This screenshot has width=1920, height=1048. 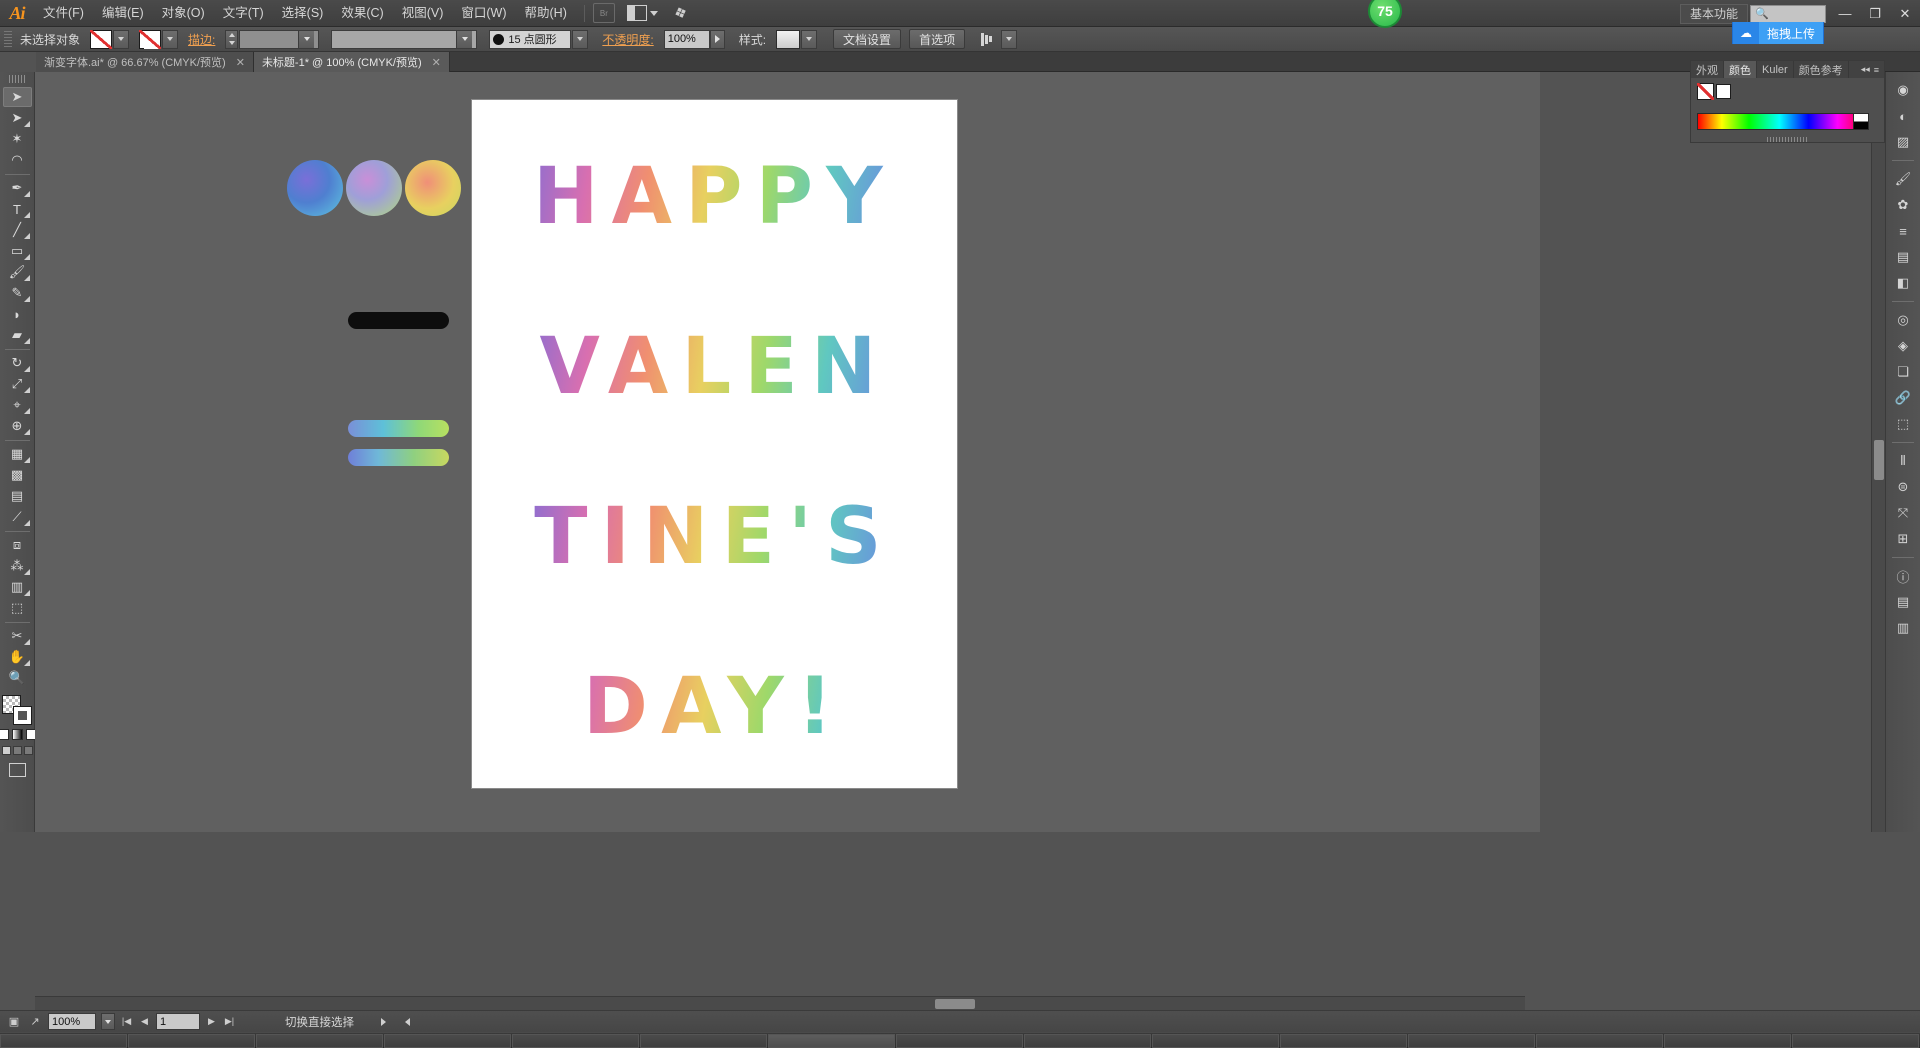 I want to click on panel-symbols-icon: ✿, so click(x=1903, y=205).